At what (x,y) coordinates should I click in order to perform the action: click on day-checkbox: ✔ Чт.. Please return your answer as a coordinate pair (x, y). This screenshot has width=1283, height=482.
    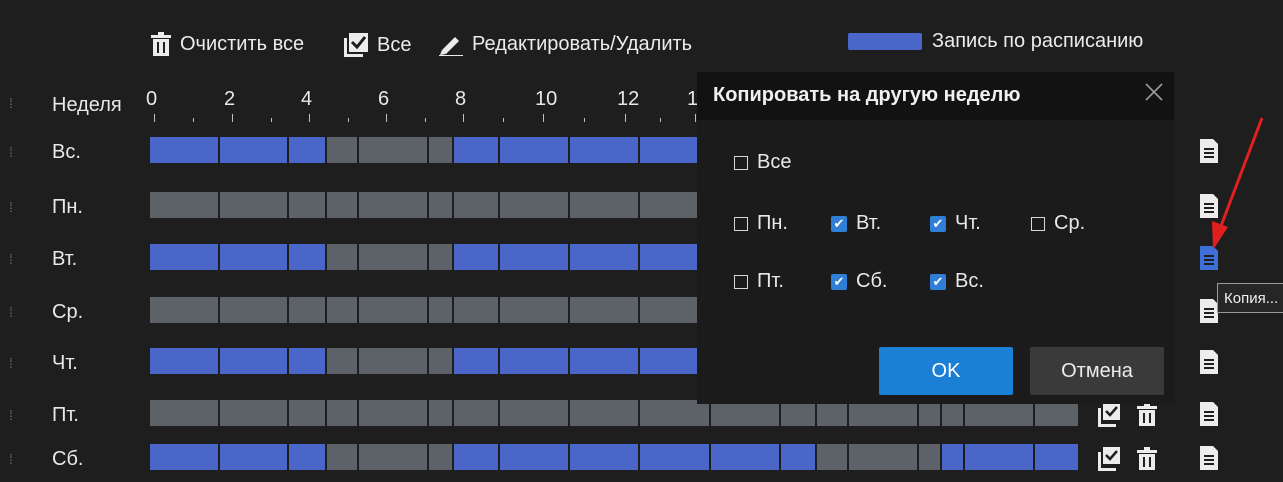
    Looking at the image, I should click on (955, 223).